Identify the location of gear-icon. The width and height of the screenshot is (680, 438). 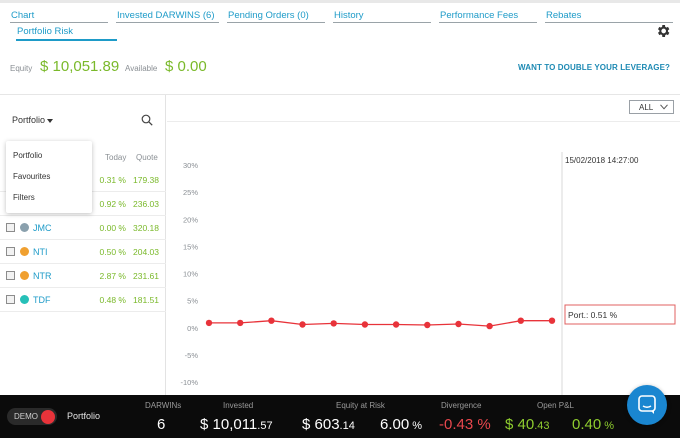
(663, 31).